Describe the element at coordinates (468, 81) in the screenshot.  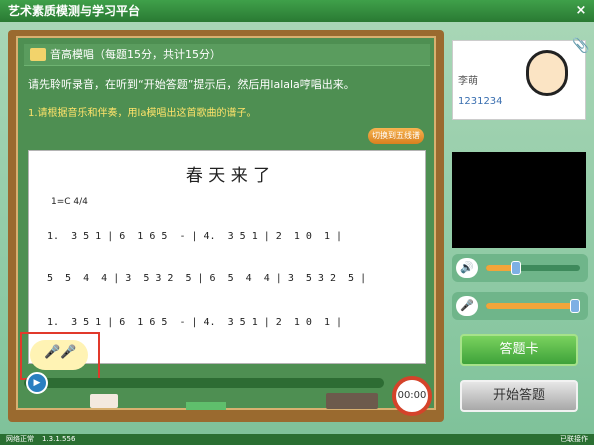
I see `student-name: 李萌` at that location.